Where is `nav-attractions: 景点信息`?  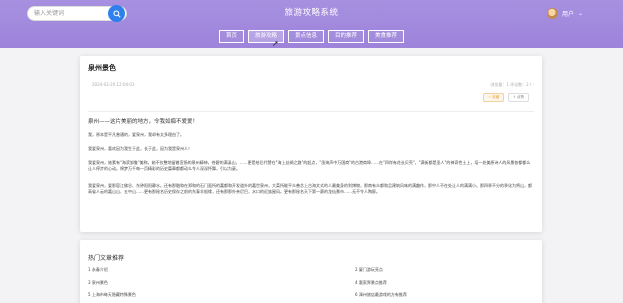
nav-attractions: 景点信息 is located at coordinates (305, 36).